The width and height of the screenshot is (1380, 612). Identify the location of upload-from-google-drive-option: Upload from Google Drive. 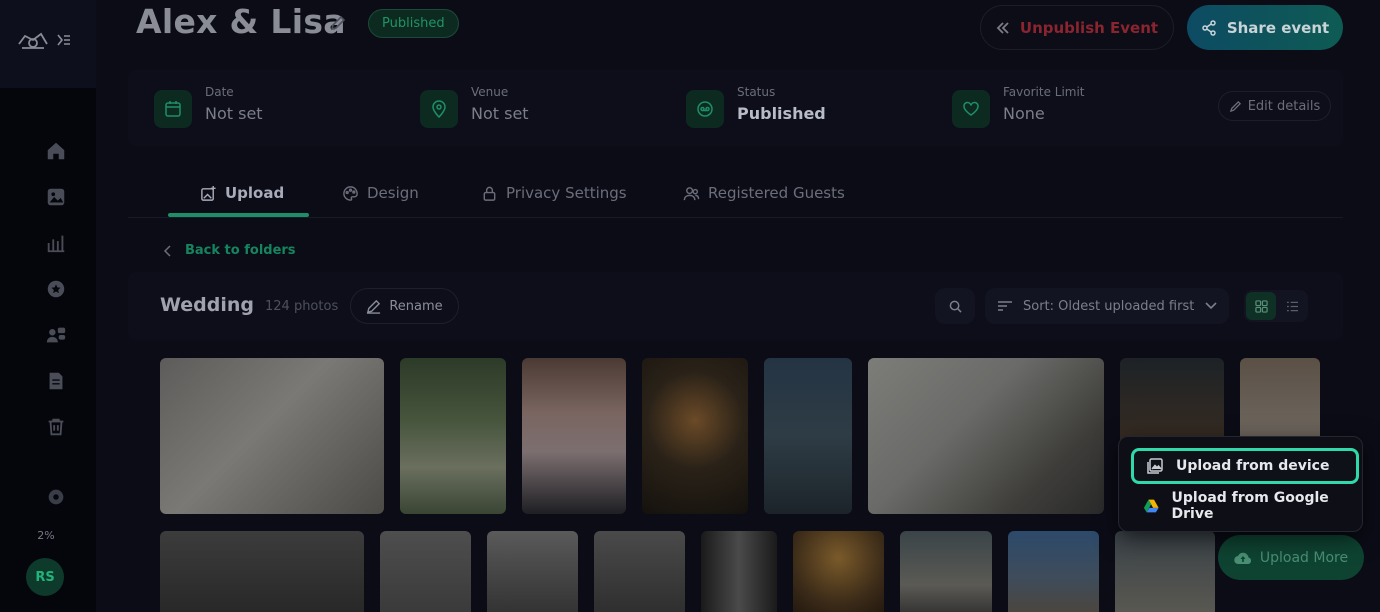
(1245, 506).